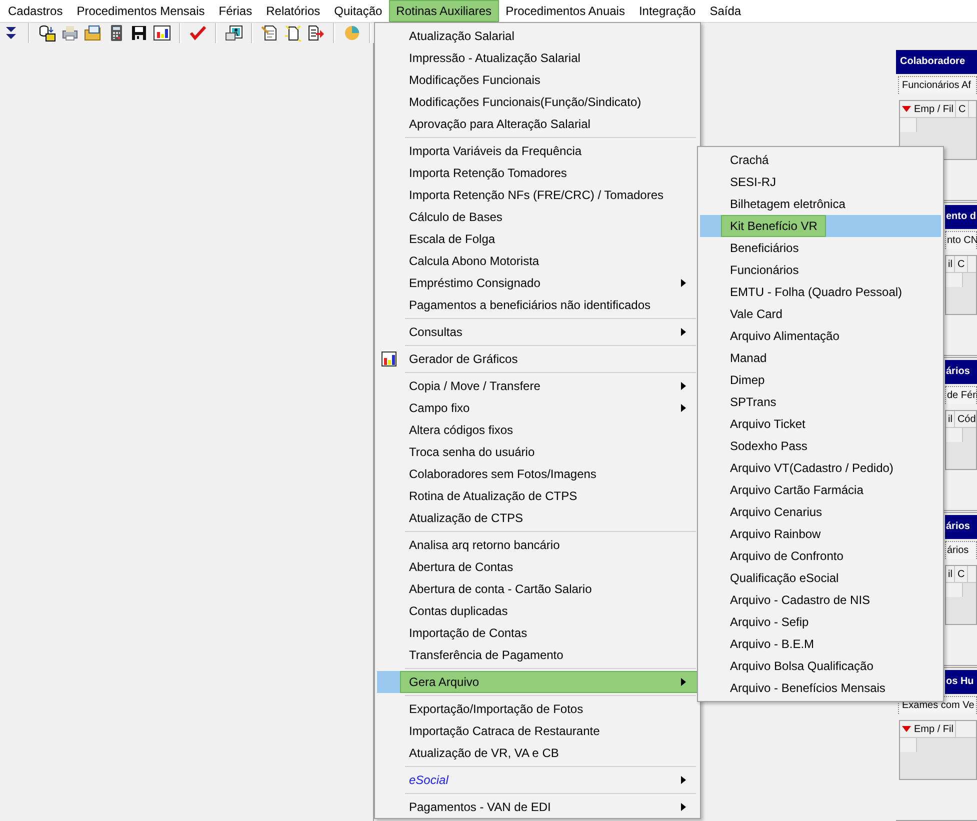  I want to click on menu-item: Abertura de conta - Cartão Salario, so click(537, 589).